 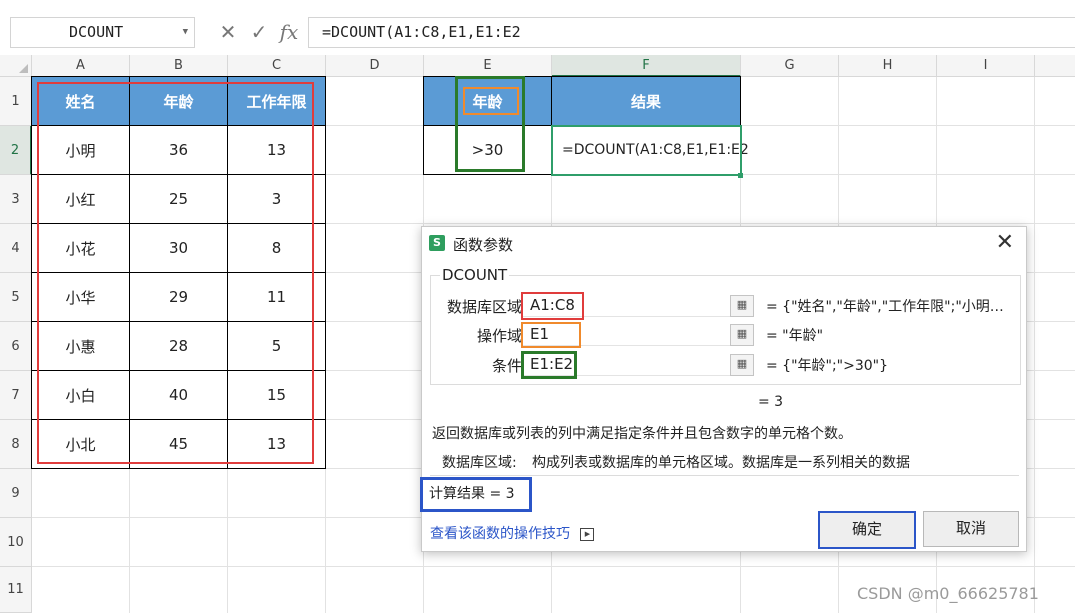 What do you see at coordinates (437, 243) in the screenshot?
I see `wps-sheet-logo-icon: S` at bounding box center [437, 243].